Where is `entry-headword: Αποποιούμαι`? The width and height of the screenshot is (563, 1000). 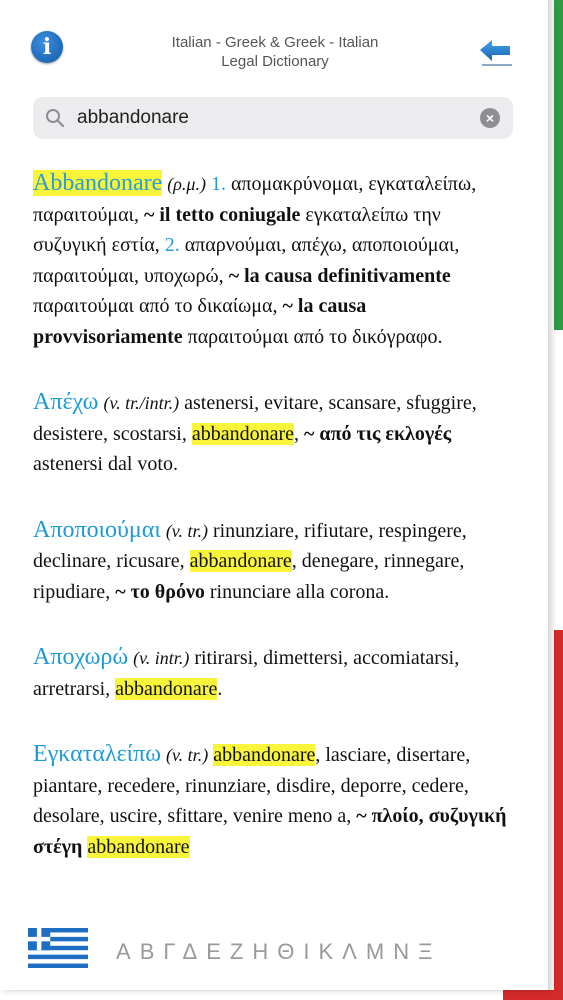
entry-headword: Αποποιούμαι is located at coordinates (97, 530).